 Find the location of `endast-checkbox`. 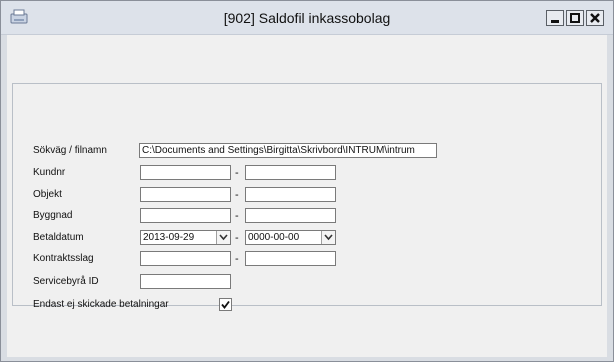

endast-checkbox is located at coordinates (225, 304).